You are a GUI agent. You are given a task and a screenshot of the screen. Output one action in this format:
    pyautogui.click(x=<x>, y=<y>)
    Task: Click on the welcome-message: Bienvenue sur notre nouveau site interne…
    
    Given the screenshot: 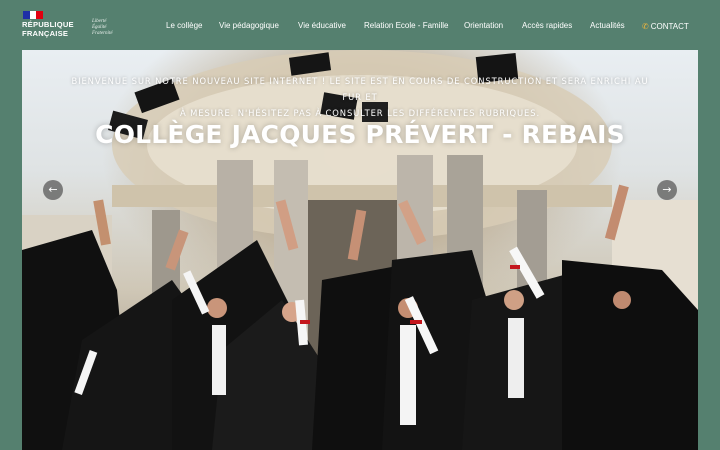 What is the action you would take?
    pyautogui.click(x=360, y=97)
    